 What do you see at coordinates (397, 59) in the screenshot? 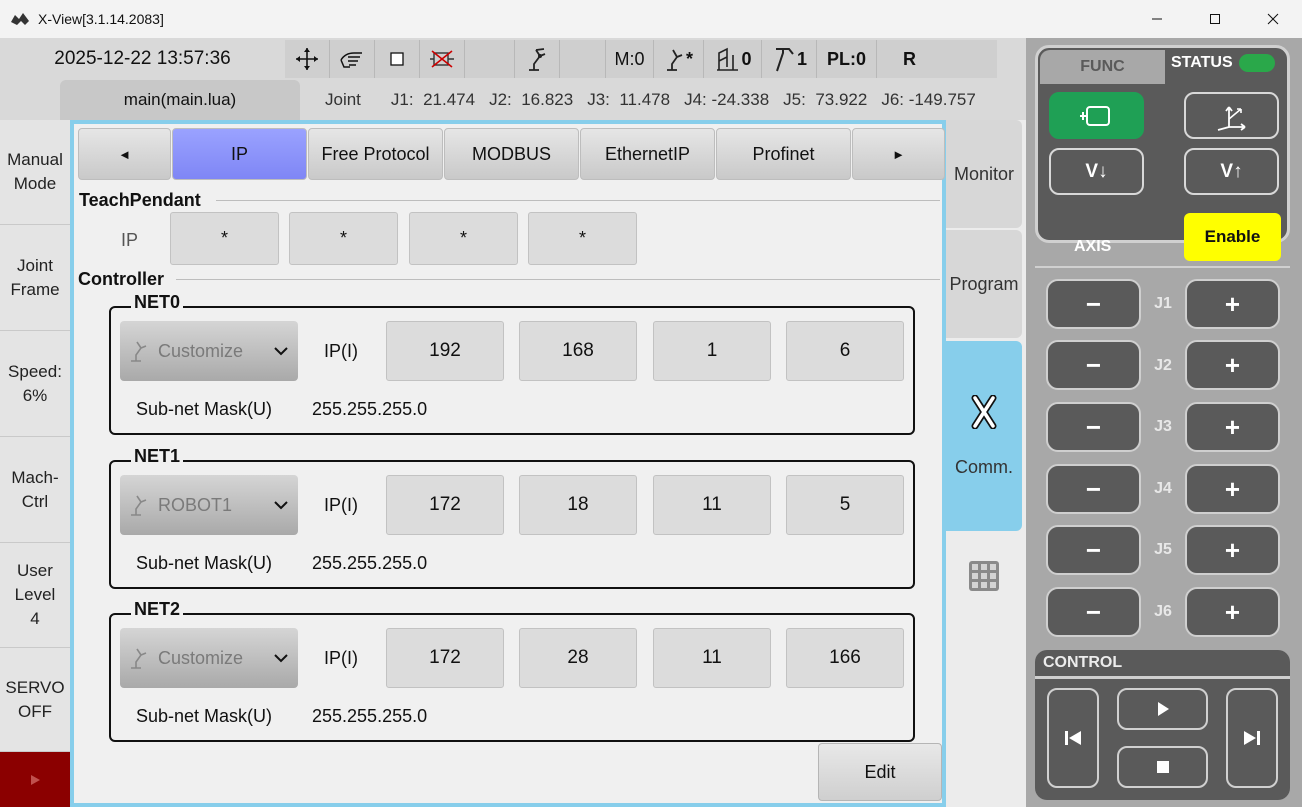
I see `stop-square-button` at bounding box center [397, 59].